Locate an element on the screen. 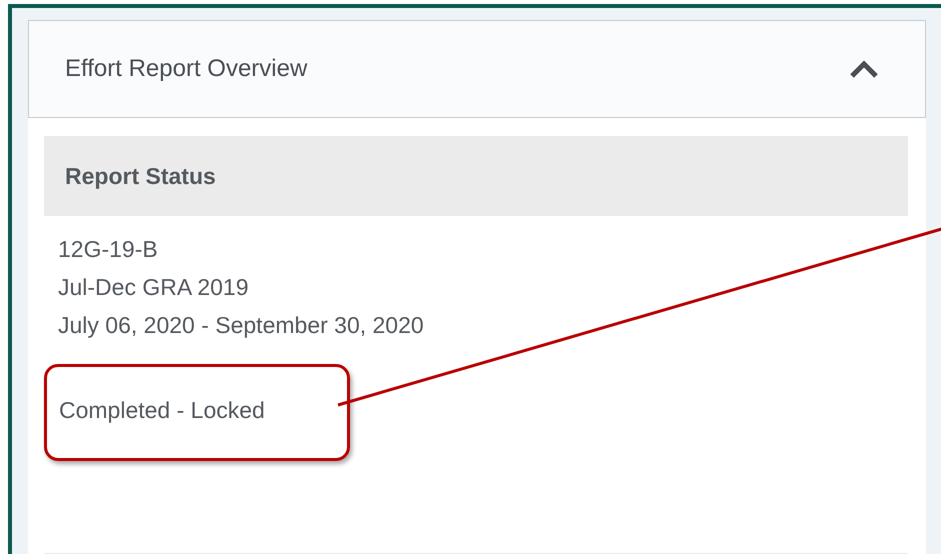  panel-title: Effort Report Overview is located at coordinates (186, 69).